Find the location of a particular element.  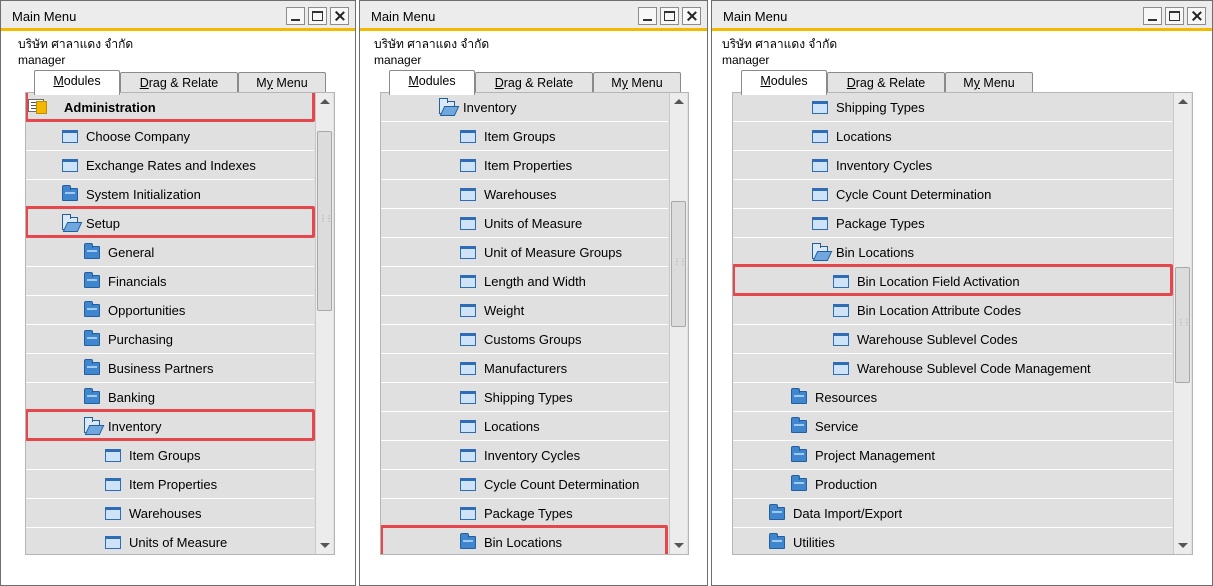

menu-item: General is located at coordinates (170, 252).